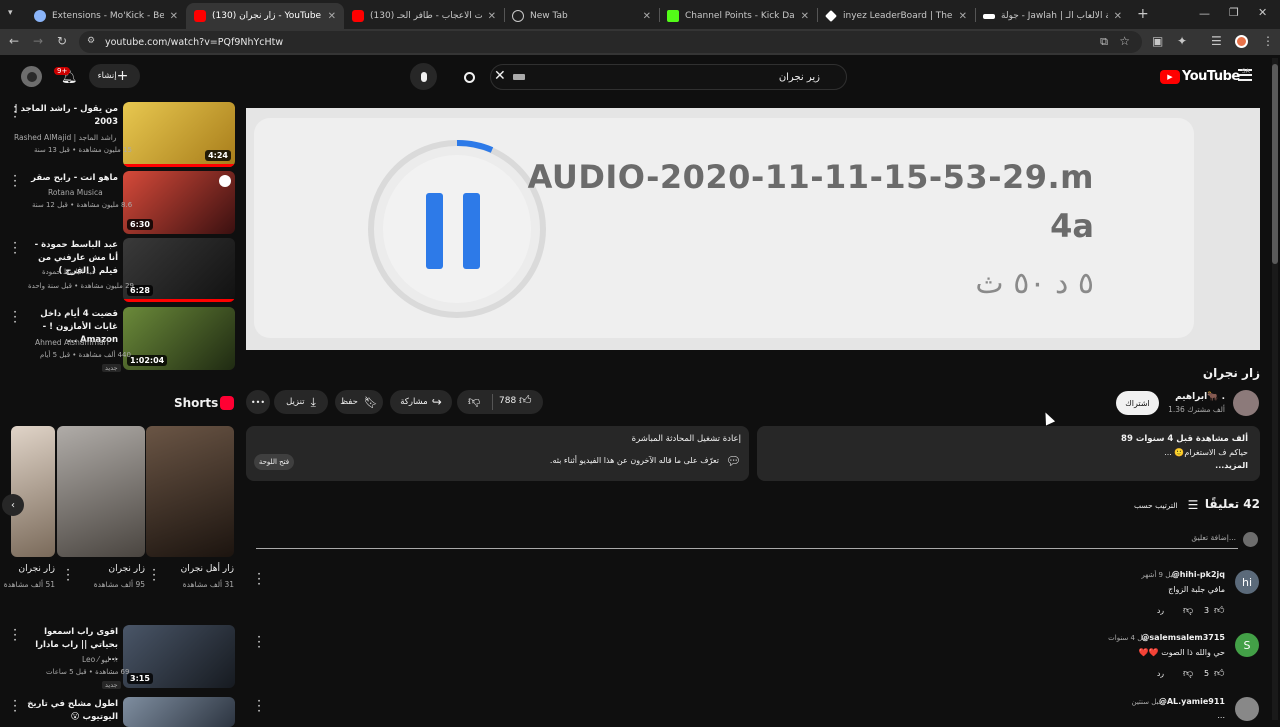 This screenshot has height=727, width=1280. What do you see at coordinates (1052, 16) in the screenshot?
I see `tab-jawlah: جولة - Jawlah | منصة الألعاب الـ ✕` at bounding box center [1052, 16].